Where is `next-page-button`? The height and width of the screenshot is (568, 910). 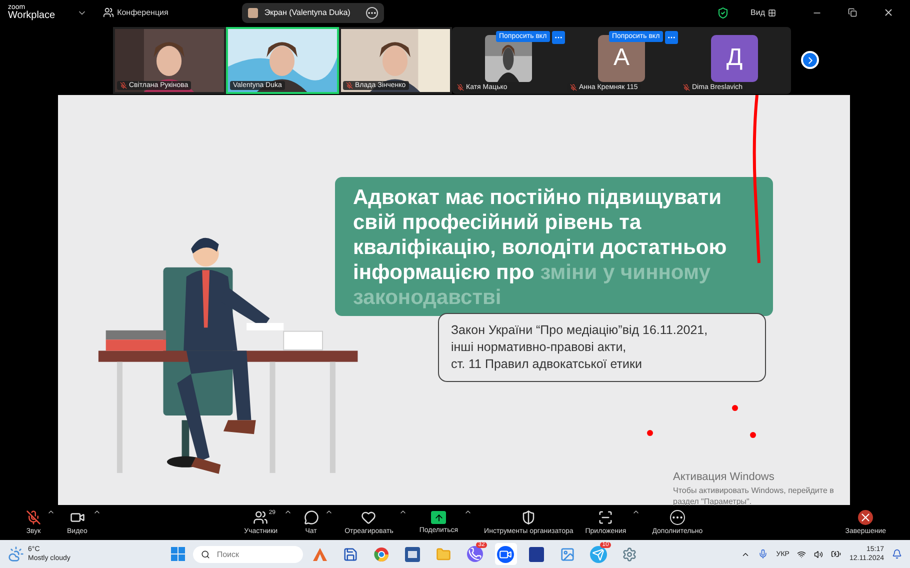
next-page-button is located at coordinates (810, 60).